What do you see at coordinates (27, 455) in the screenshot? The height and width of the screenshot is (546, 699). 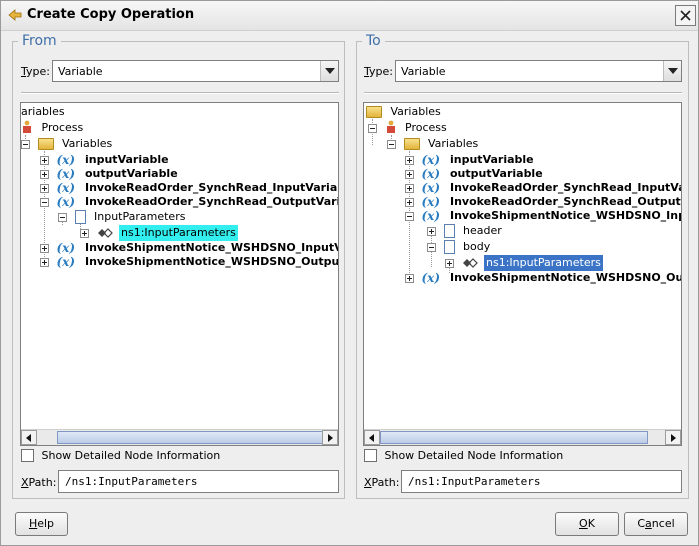 I see `from-show-details-checkbox` at bounding box center [27, 455].